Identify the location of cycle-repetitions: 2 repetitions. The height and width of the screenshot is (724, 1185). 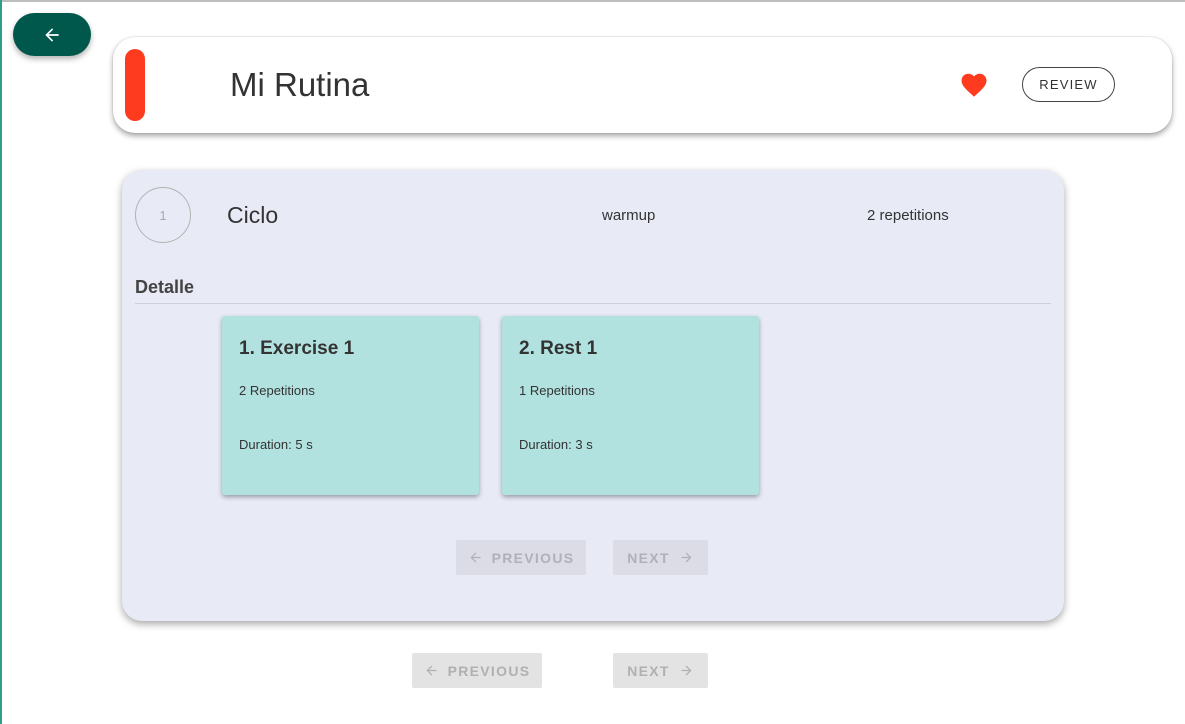
(908, 215).